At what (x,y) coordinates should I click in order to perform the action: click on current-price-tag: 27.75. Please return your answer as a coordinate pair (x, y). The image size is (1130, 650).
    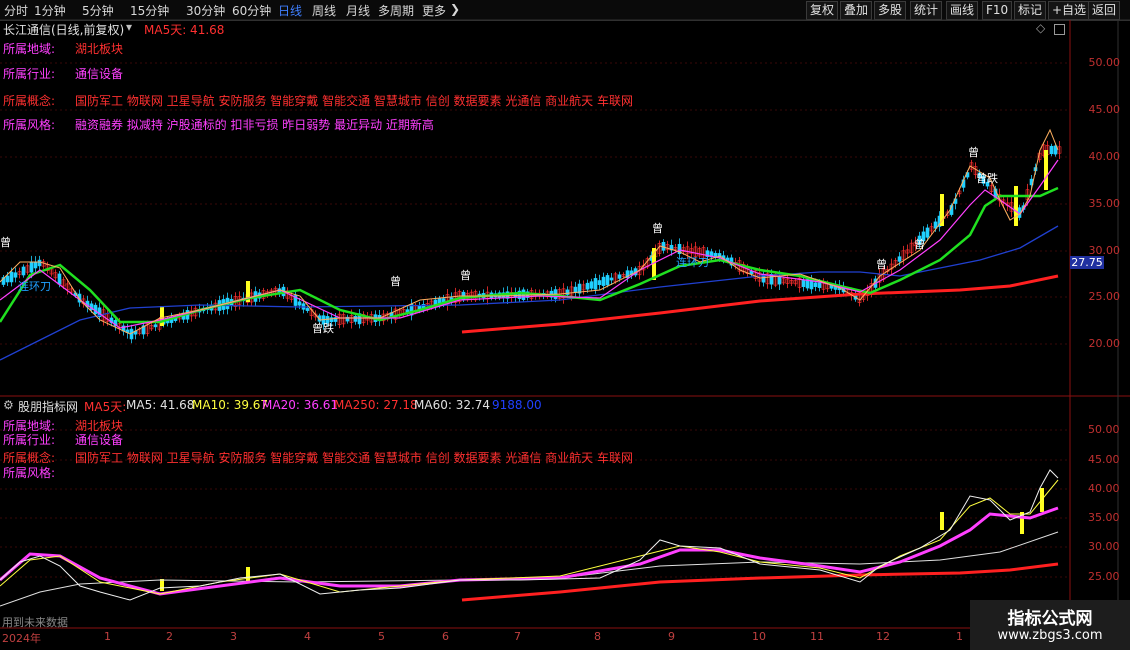
    Looking at the image, I should click on (1087, 262).